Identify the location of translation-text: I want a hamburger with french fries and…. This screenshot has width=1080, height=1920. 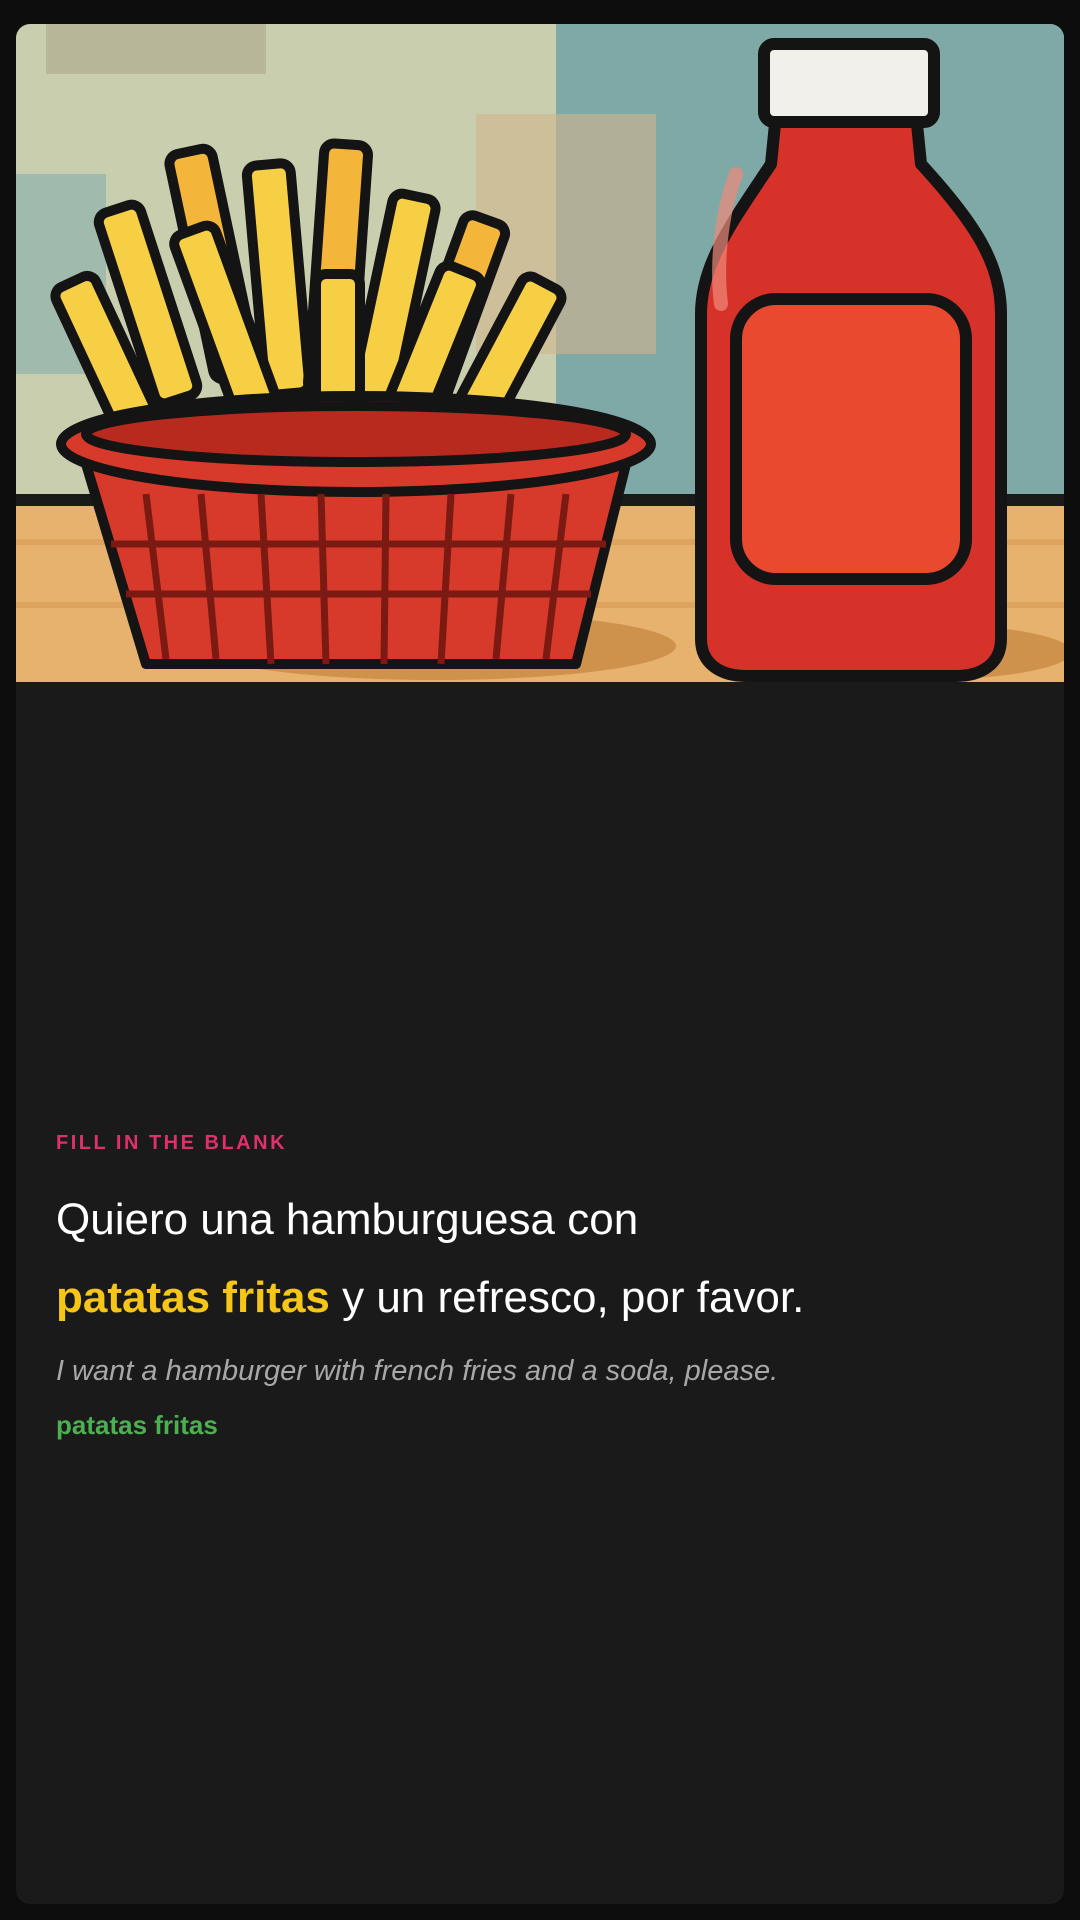
(417, 1371).